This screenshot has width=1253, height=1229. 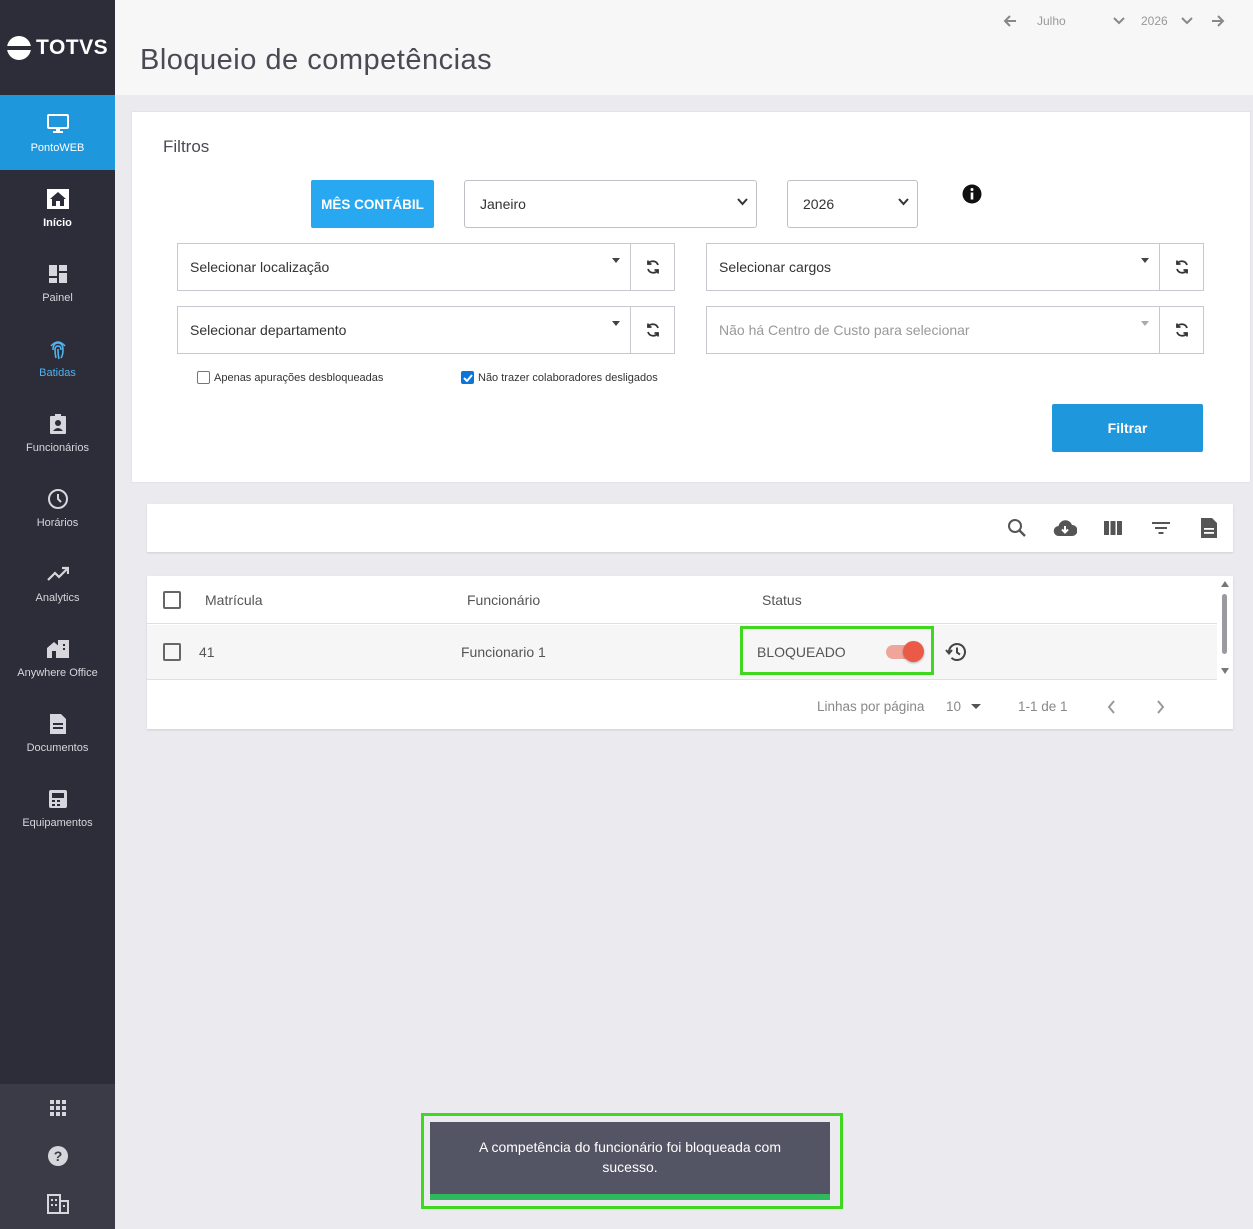 I want to click on rows-per-page-select: 10, so click(x=964, y=706).